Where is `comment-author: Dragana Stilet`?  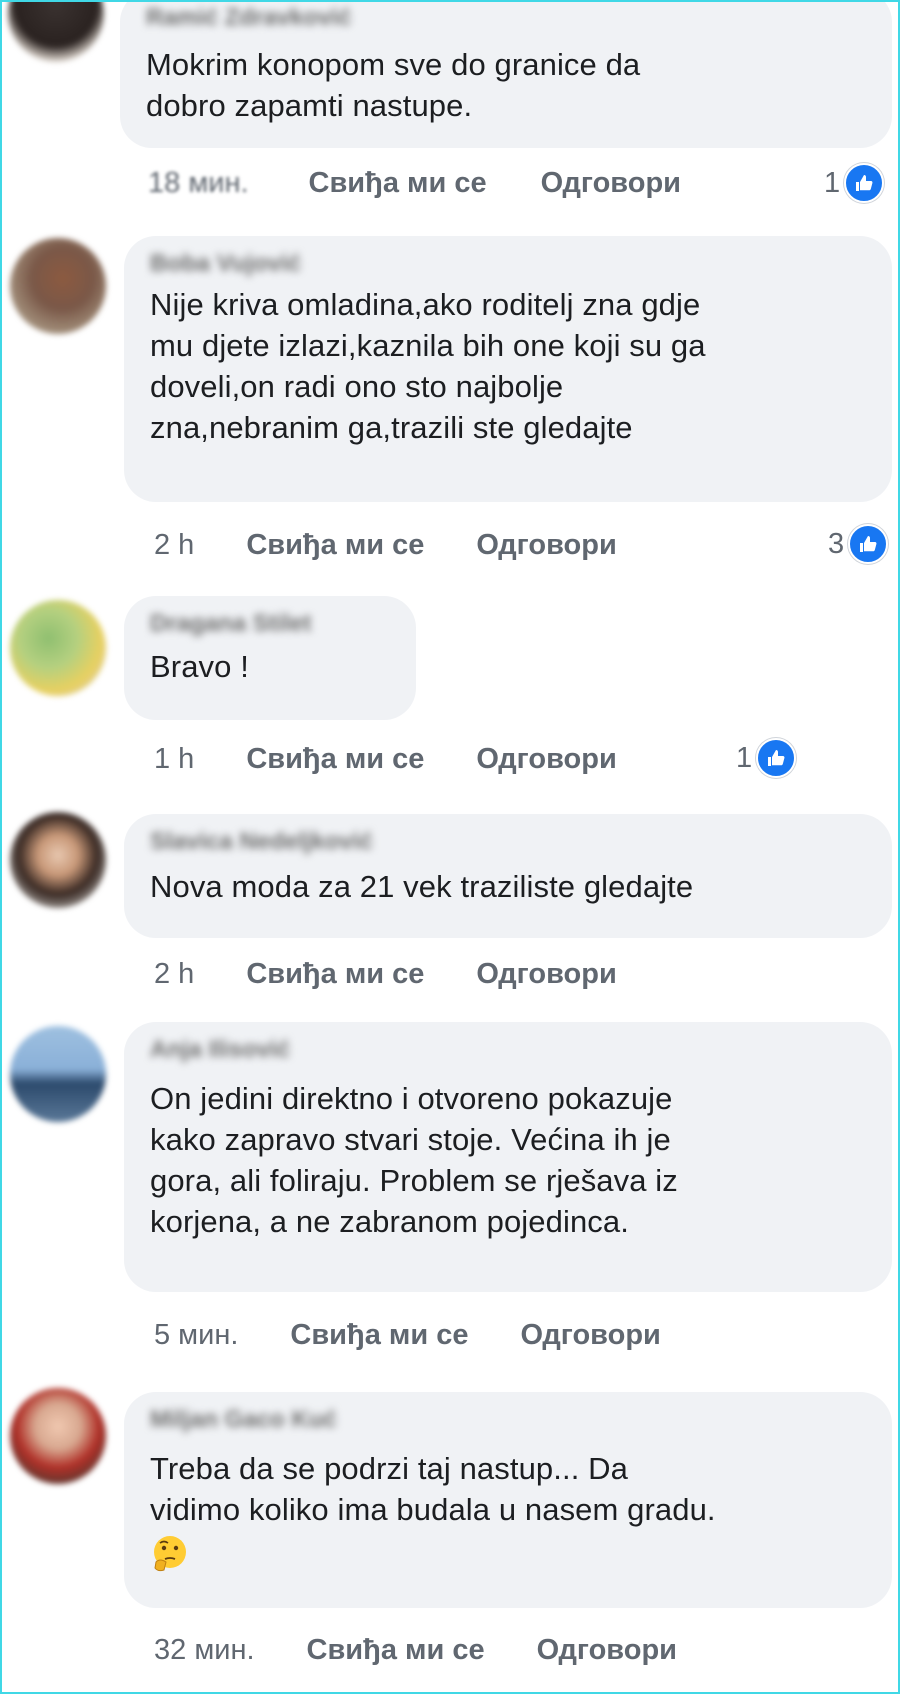
comment-author: Dragana Stilet is located at coordinates (270, 624).